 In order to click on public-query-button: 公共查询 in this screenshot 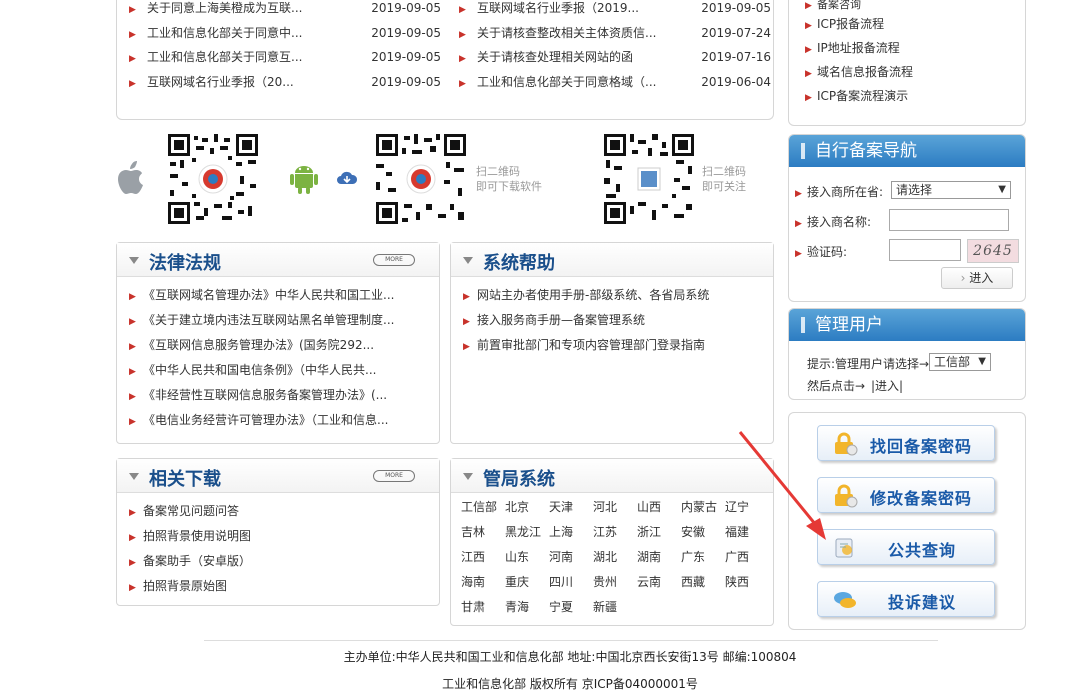, I will do `click(906, 547)`.